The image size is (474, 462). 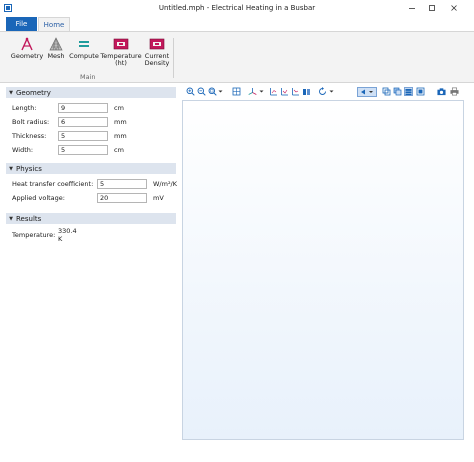 I want to click on thickness-label: Thickness:, so click(x=29, y=136).